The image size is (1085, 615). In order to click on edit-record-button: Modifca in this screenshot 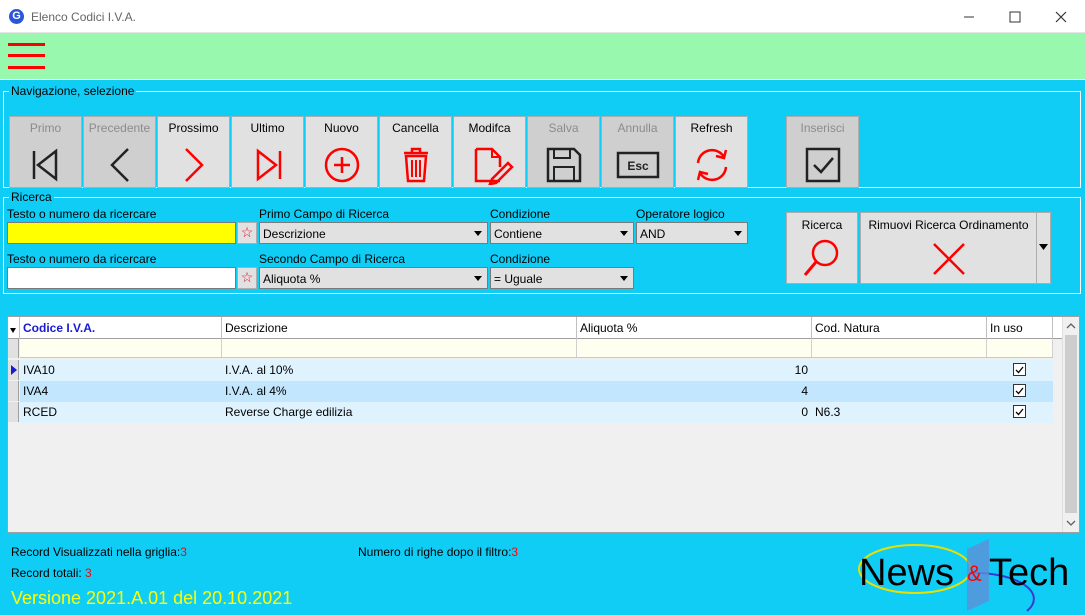, I will do `click(489, 152)`.